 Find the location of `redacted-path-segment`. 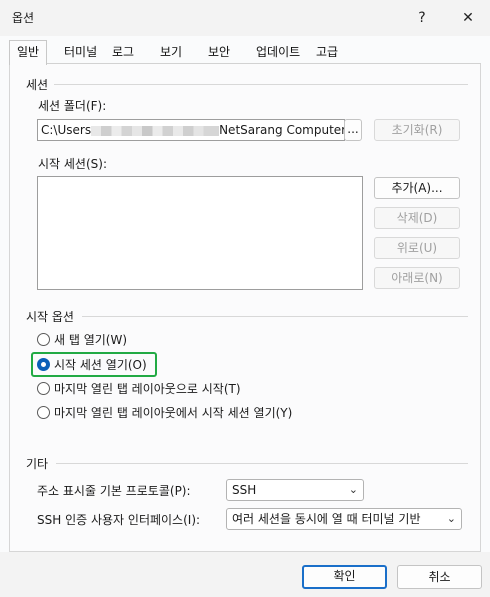

redacted-path-segment is located at coordinates (155, 130).